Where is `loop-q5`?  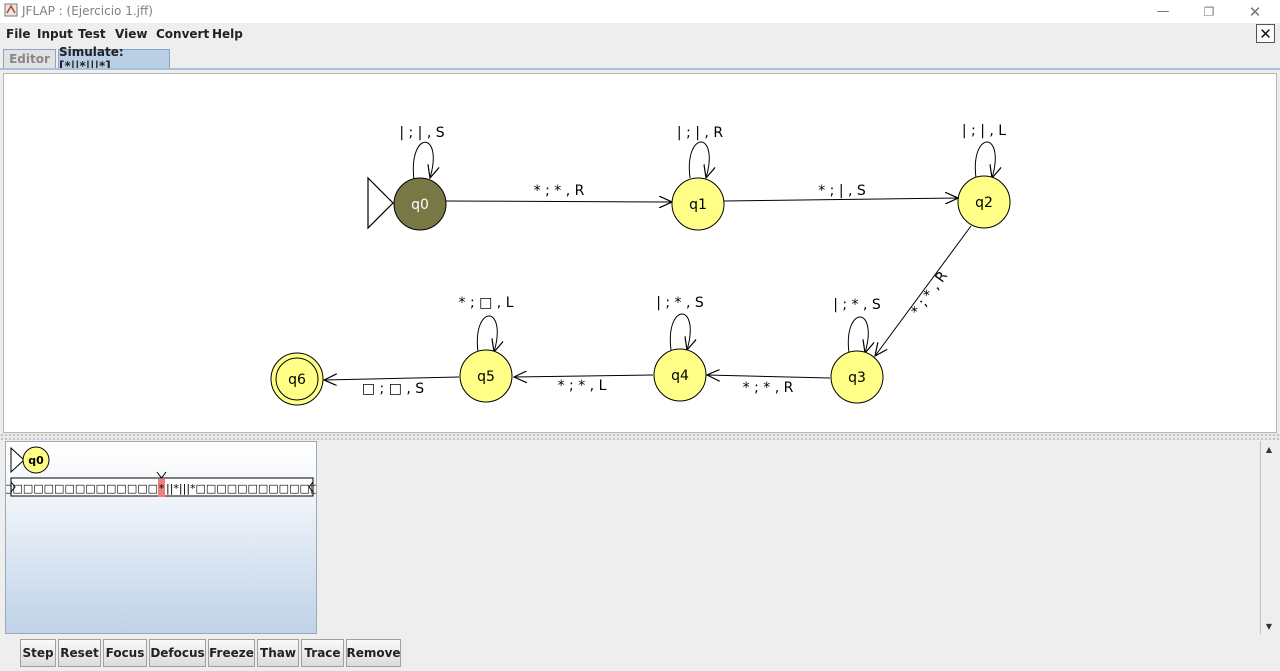 loop-q5 is located at coordinates (486, 333).